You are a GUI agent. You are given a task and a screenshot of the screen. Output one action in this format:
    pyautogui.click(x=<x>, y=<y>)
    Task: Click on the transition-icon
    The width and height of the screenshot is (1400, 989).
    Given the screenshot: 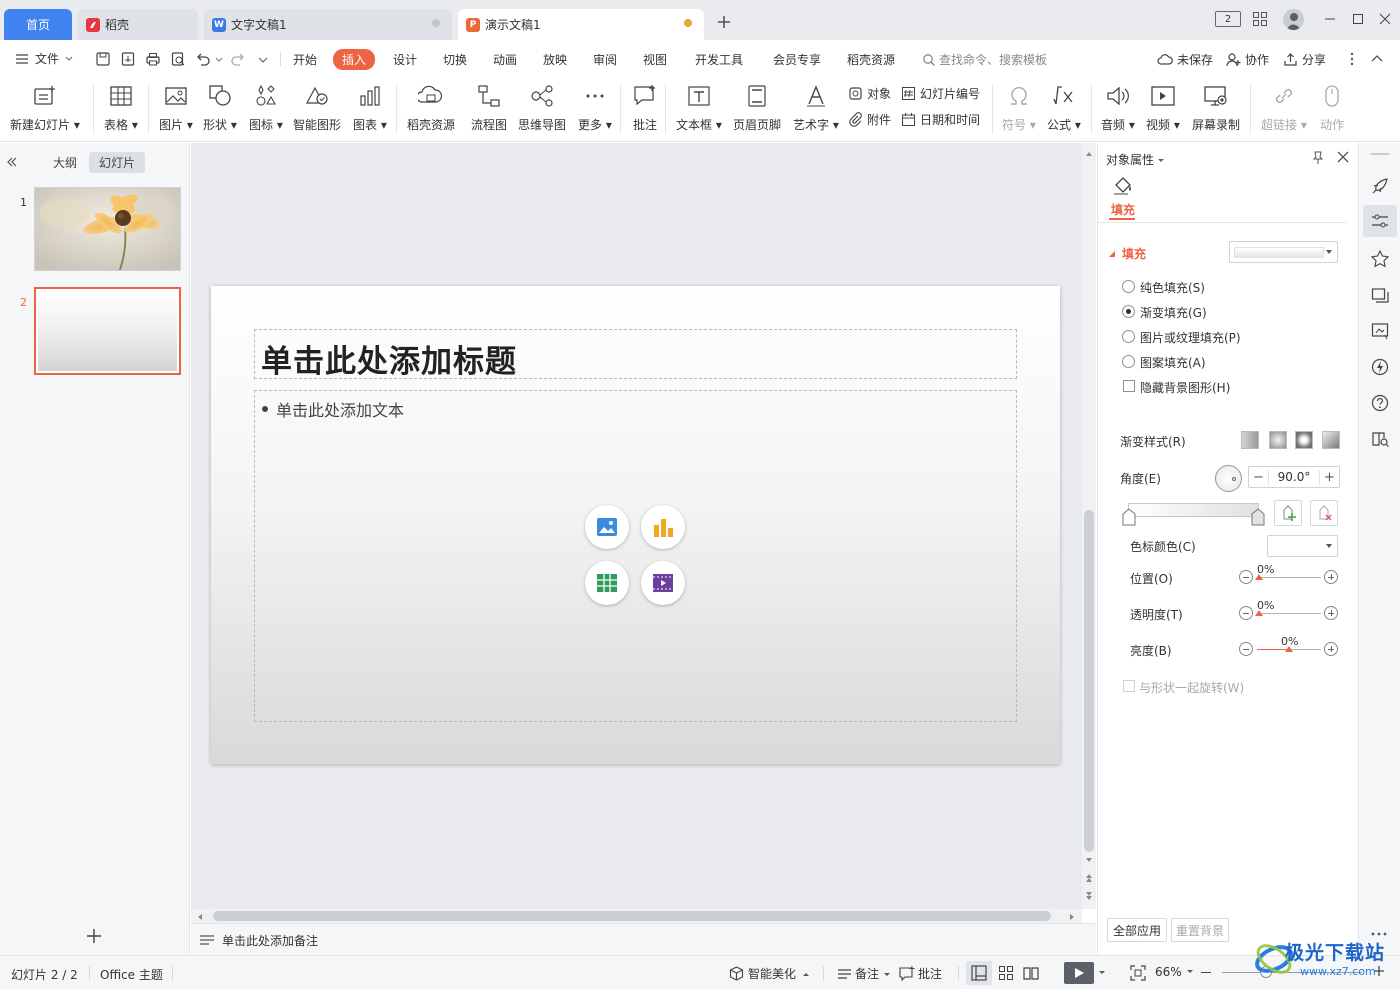 What is the action you would take?
    pyautogui.click(x=1380, y=295)
    